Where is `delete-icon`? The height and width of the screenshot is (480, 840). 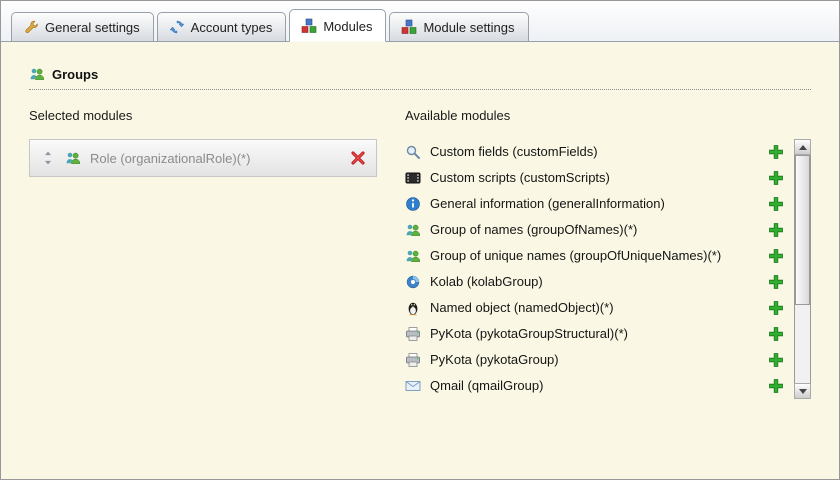 delete-icon is located at coordinates (358, 158).